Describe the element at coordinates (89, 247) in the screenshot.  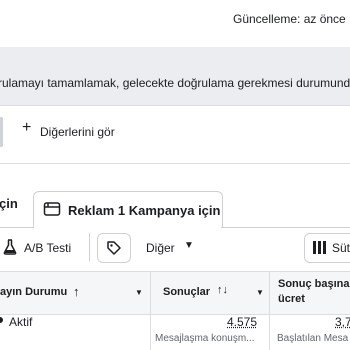
I see `toolbar-separator` at that location.